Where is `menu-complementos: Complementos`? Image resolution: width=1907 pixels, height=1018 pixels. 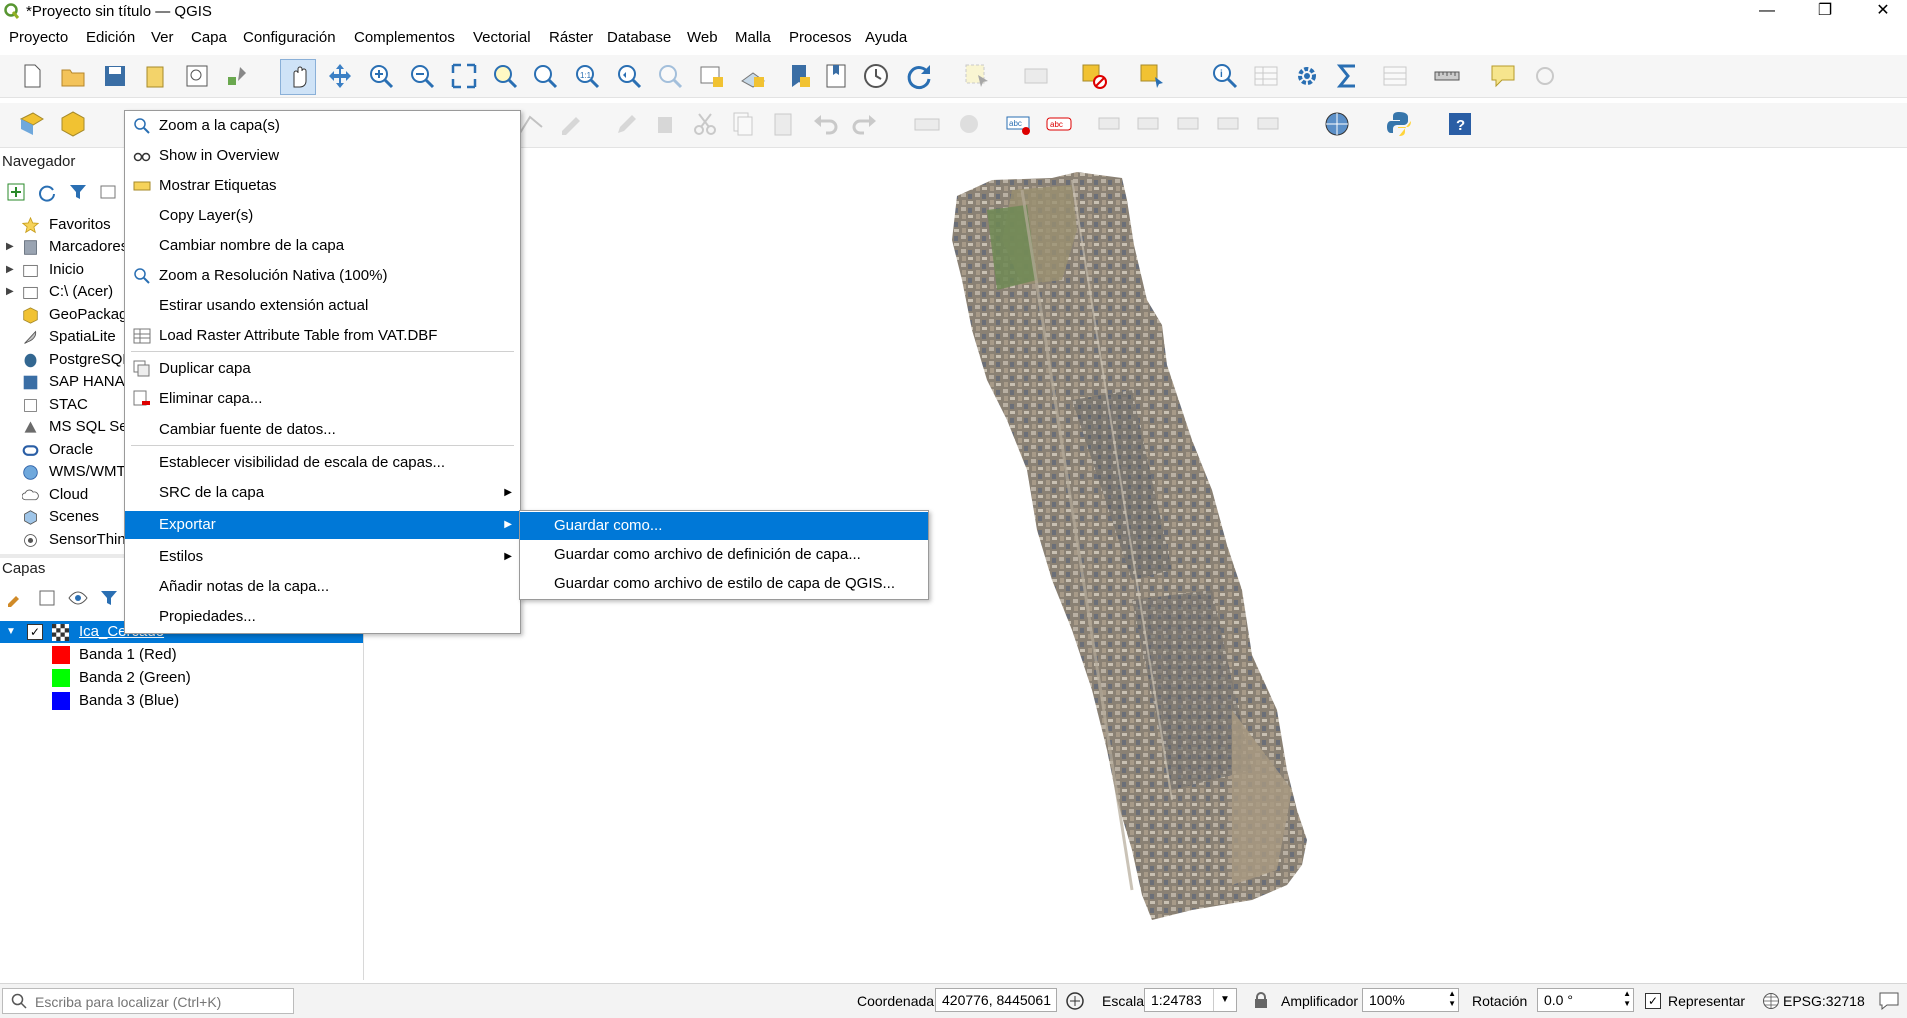 menu-complementos: Complementos is located at coordinates (404, 37).